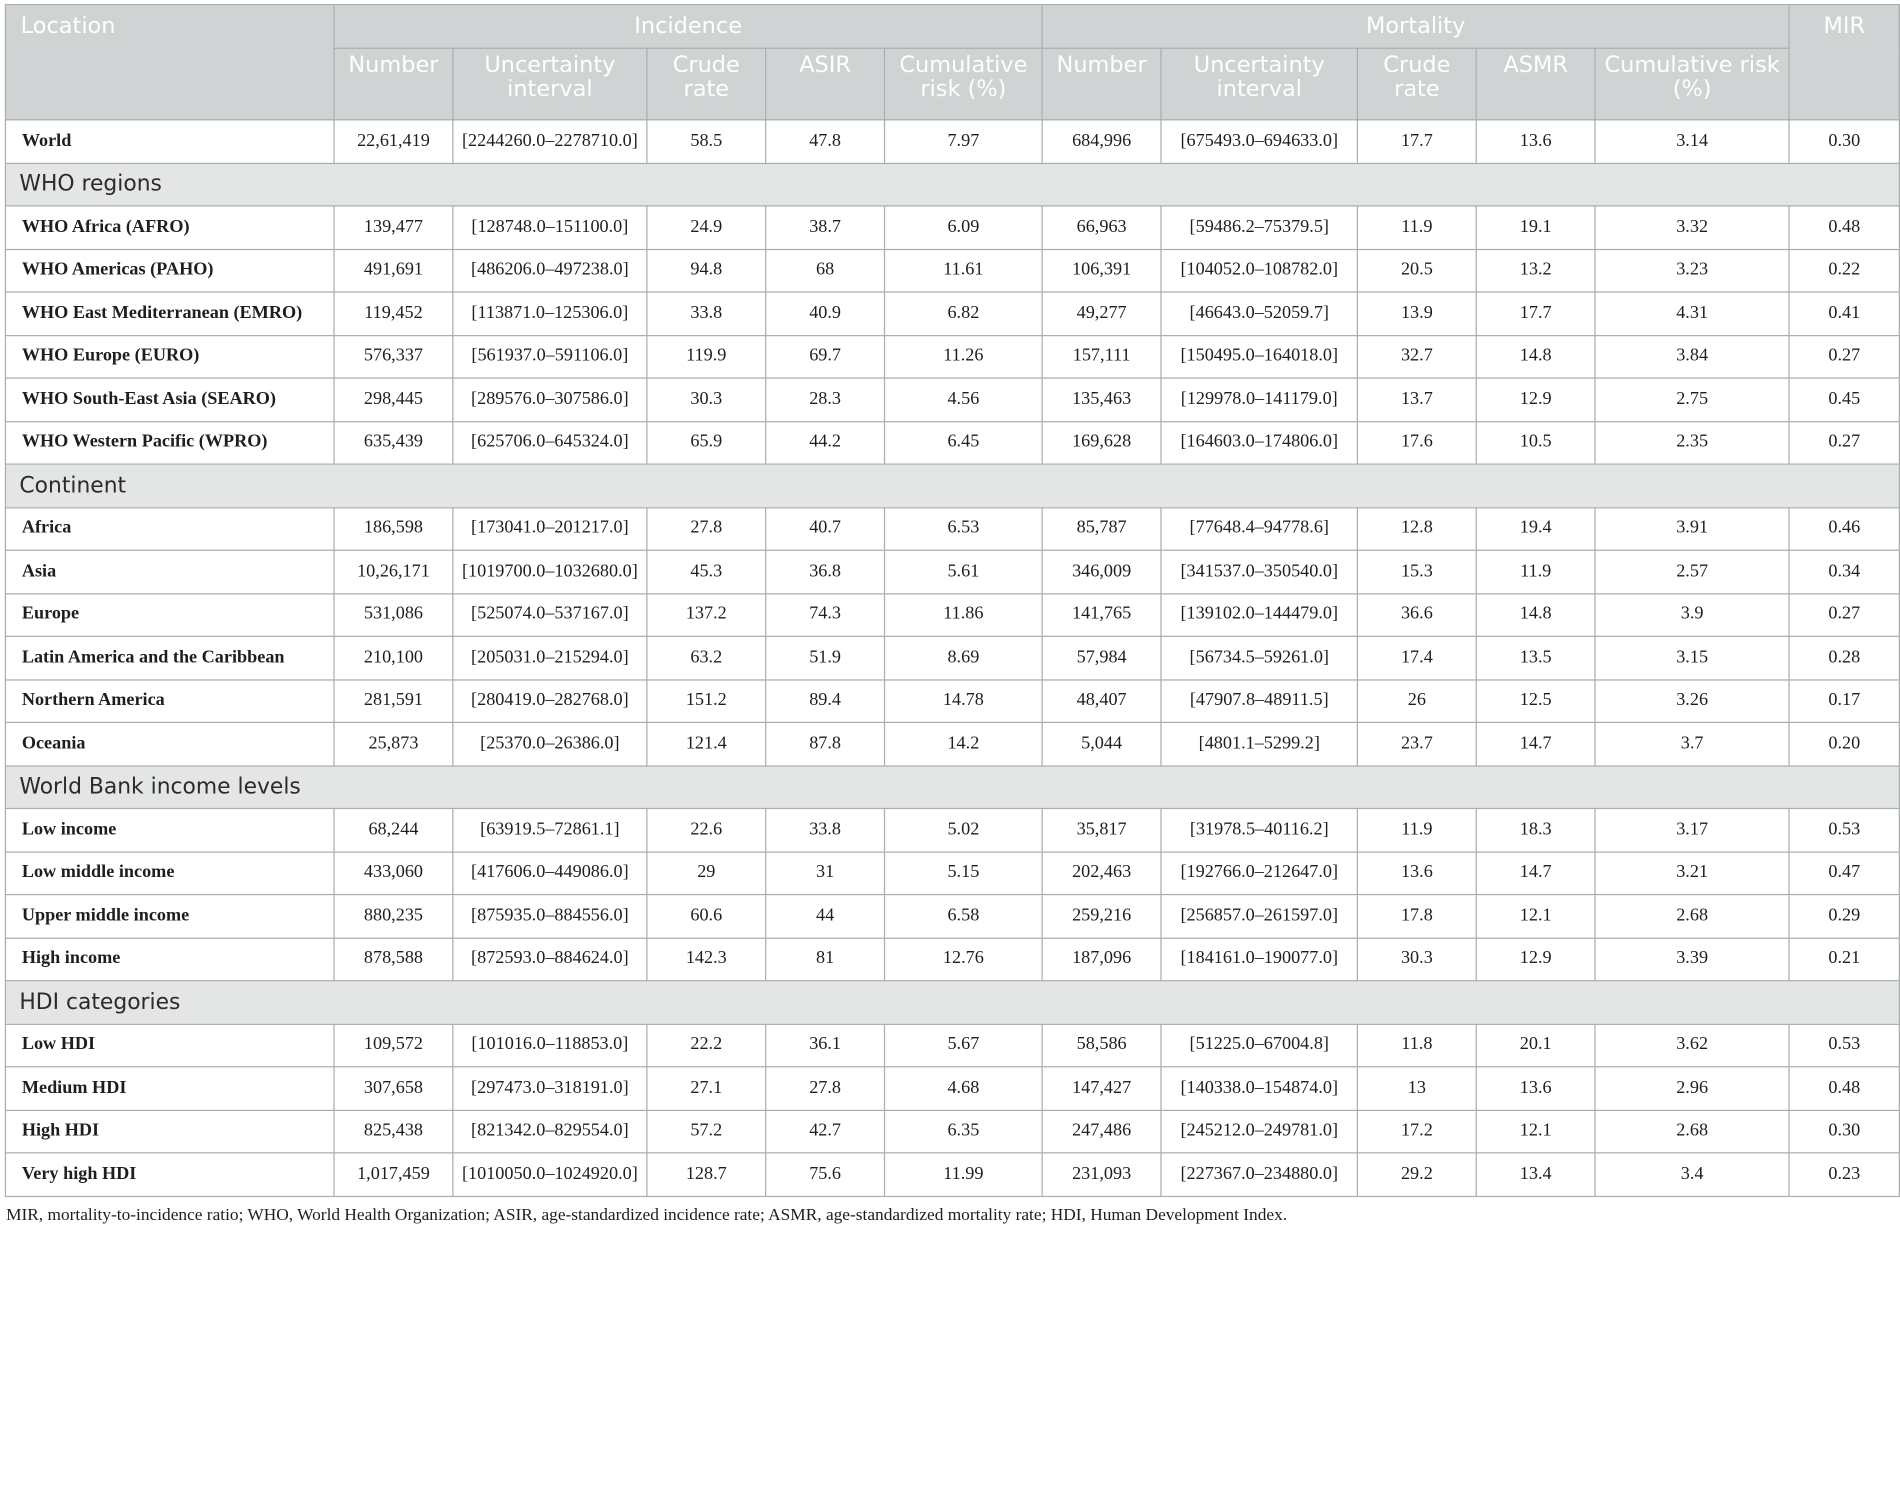  What do you see at coordinates (952, 62) in the screenshot?
I see `header-row-top: Location Incidence Mortality MIR` at bounding box center [952, 62].